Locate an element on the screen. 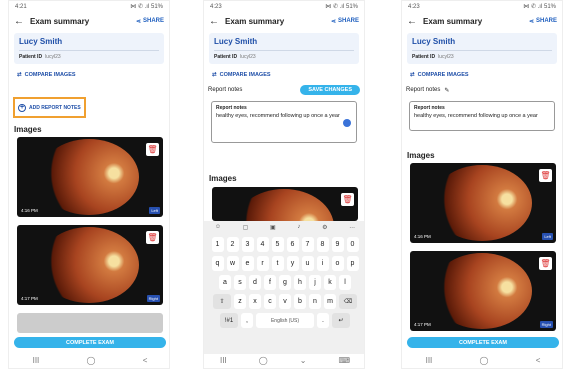 The height and width of the screenshot is (369, 563). key: m is located at coordinates (330, 301).